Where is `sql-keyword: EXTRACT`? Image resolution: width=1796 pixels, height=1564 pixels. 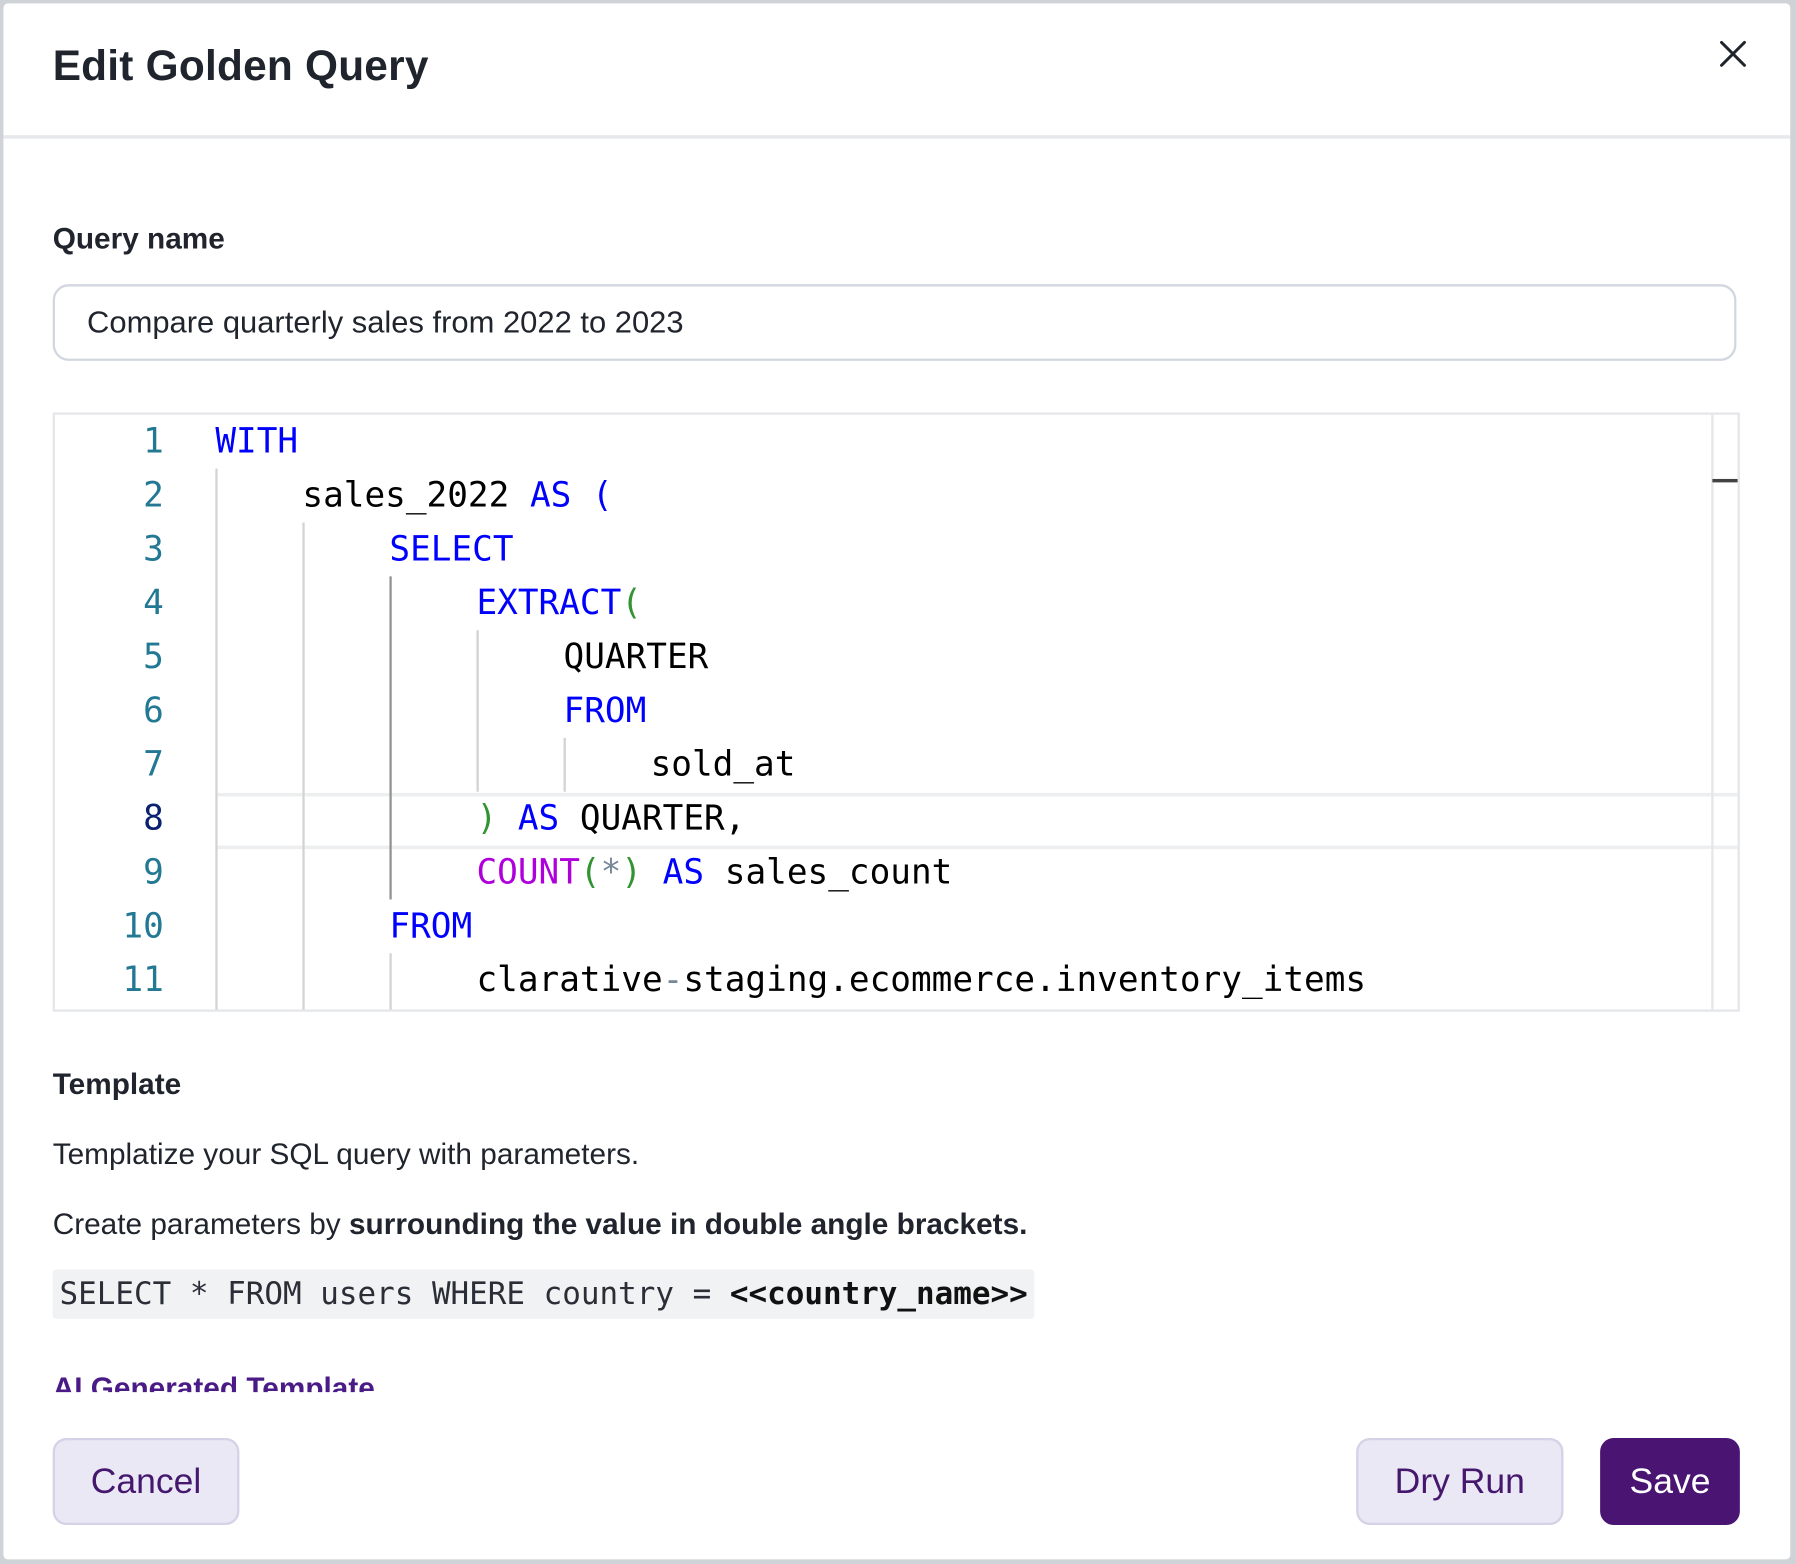
sql-keyword: EXTRACT is located at coordinates (549, 603).